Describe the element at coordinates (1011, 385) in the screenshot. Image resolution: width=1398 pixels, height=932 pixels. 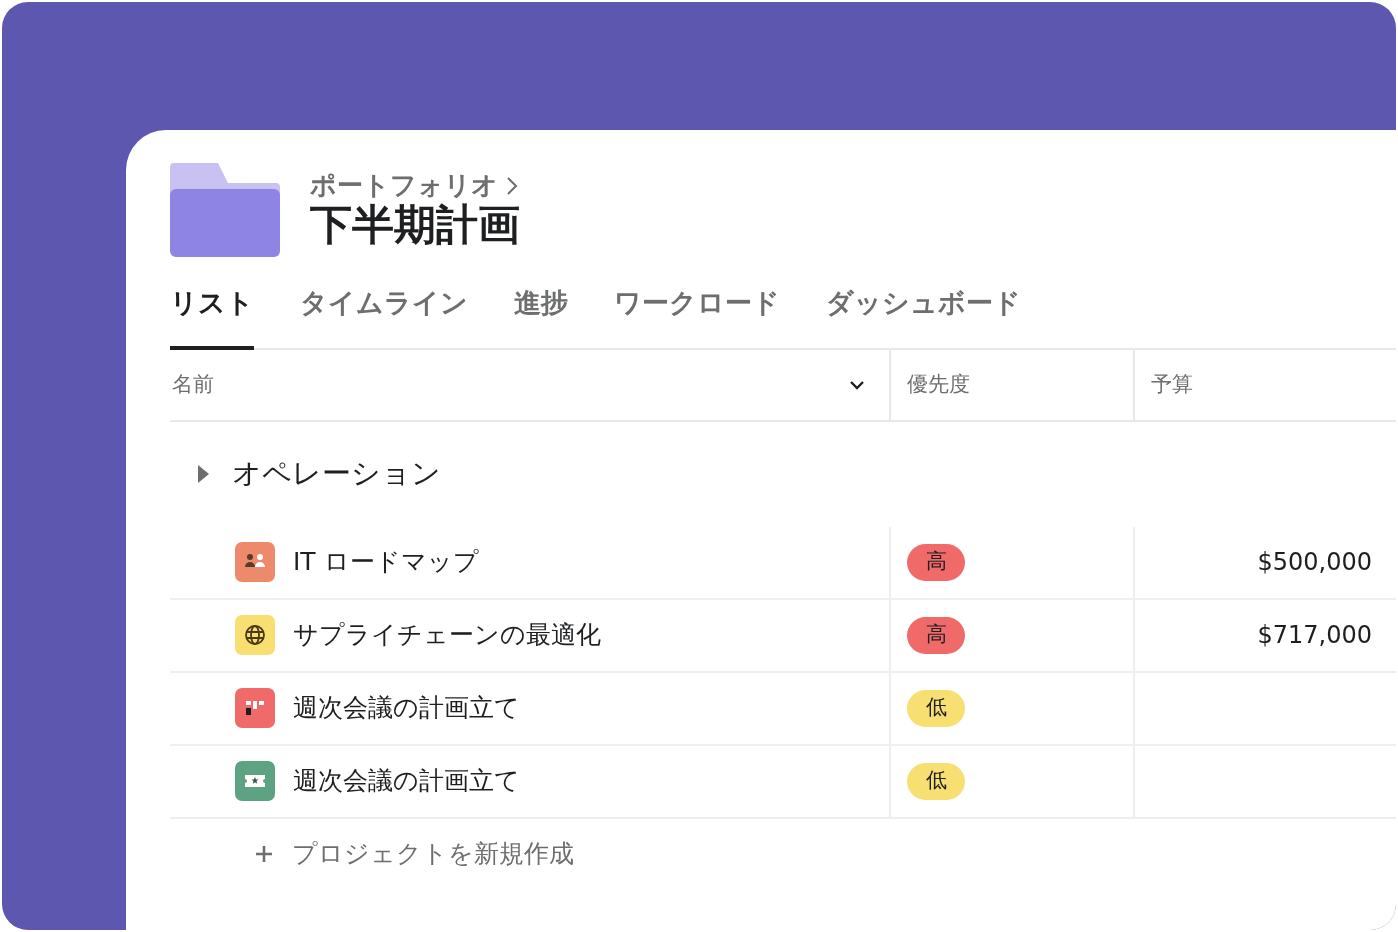
I see `column-header: 優先度` at that location.